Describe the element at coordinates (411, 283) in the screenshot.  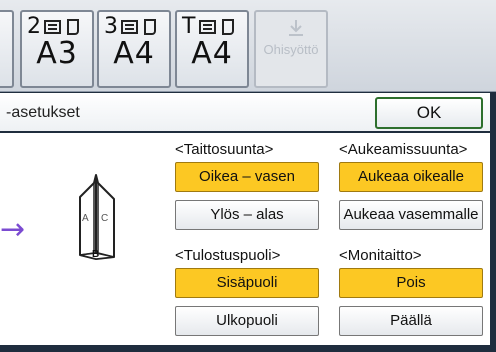
I see `multi-fold-off-button: Pois` at that location.